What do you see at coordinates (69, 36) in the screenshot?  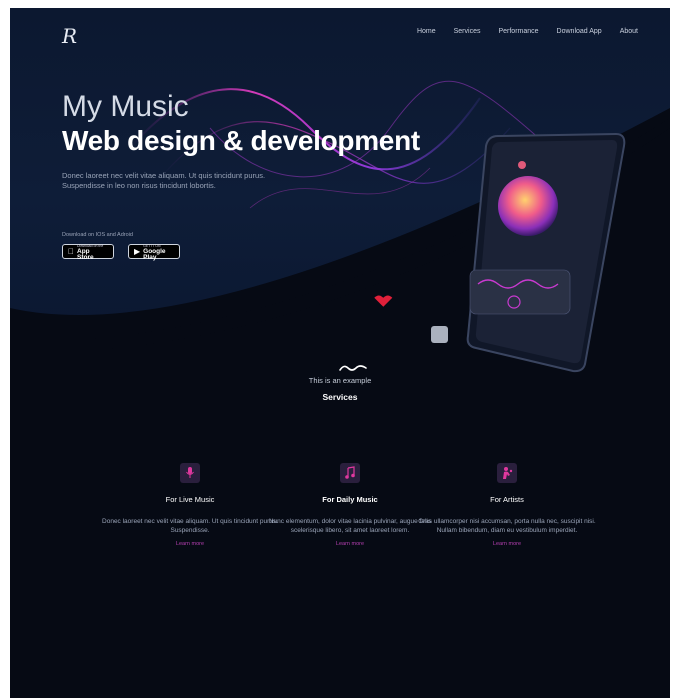 I see `brand-logo: R` at bounding box center [69, 36].